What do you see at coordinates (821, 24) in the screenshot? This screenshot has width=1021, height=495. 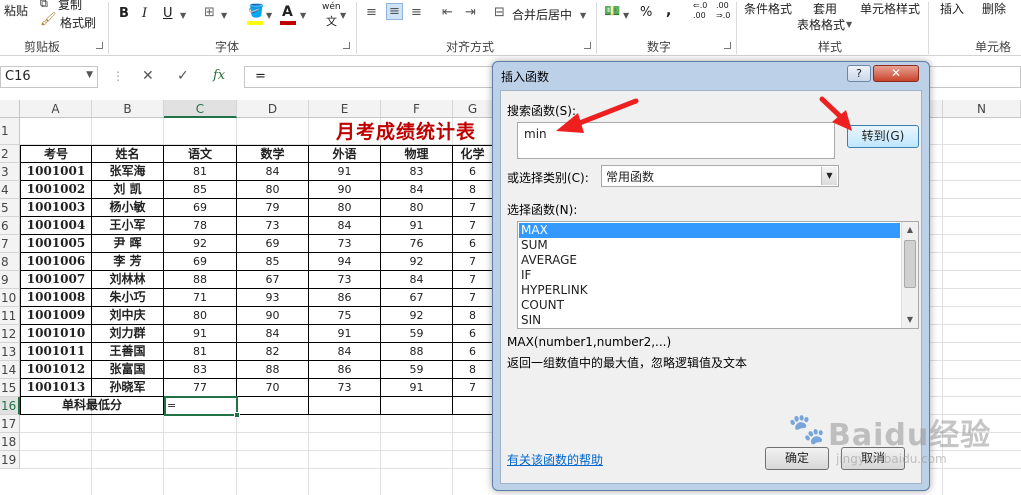 I see `table-format-button-line2: 表格格式` at bounding box center [821, 24].